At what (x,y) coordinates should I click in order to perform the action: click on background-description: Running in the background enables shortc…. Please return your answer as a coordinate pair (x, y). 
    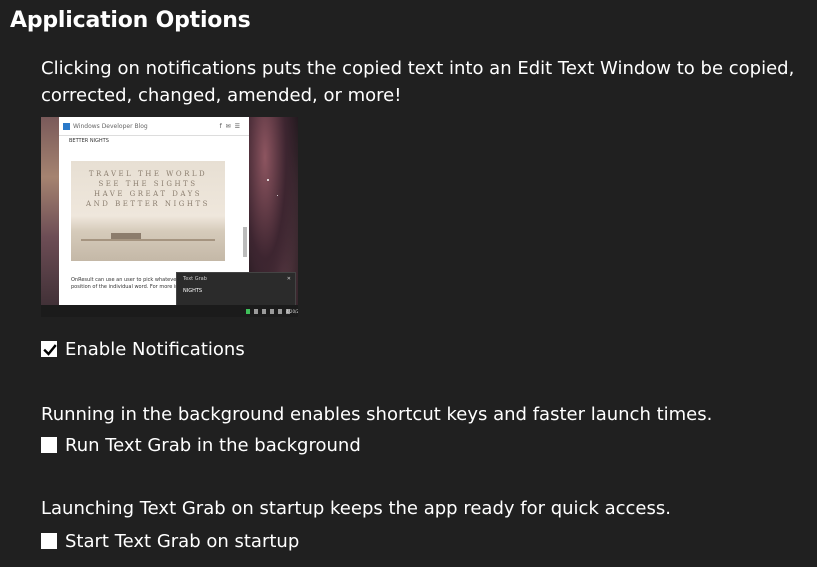
    Looking at the image, I should click on (377, 414).